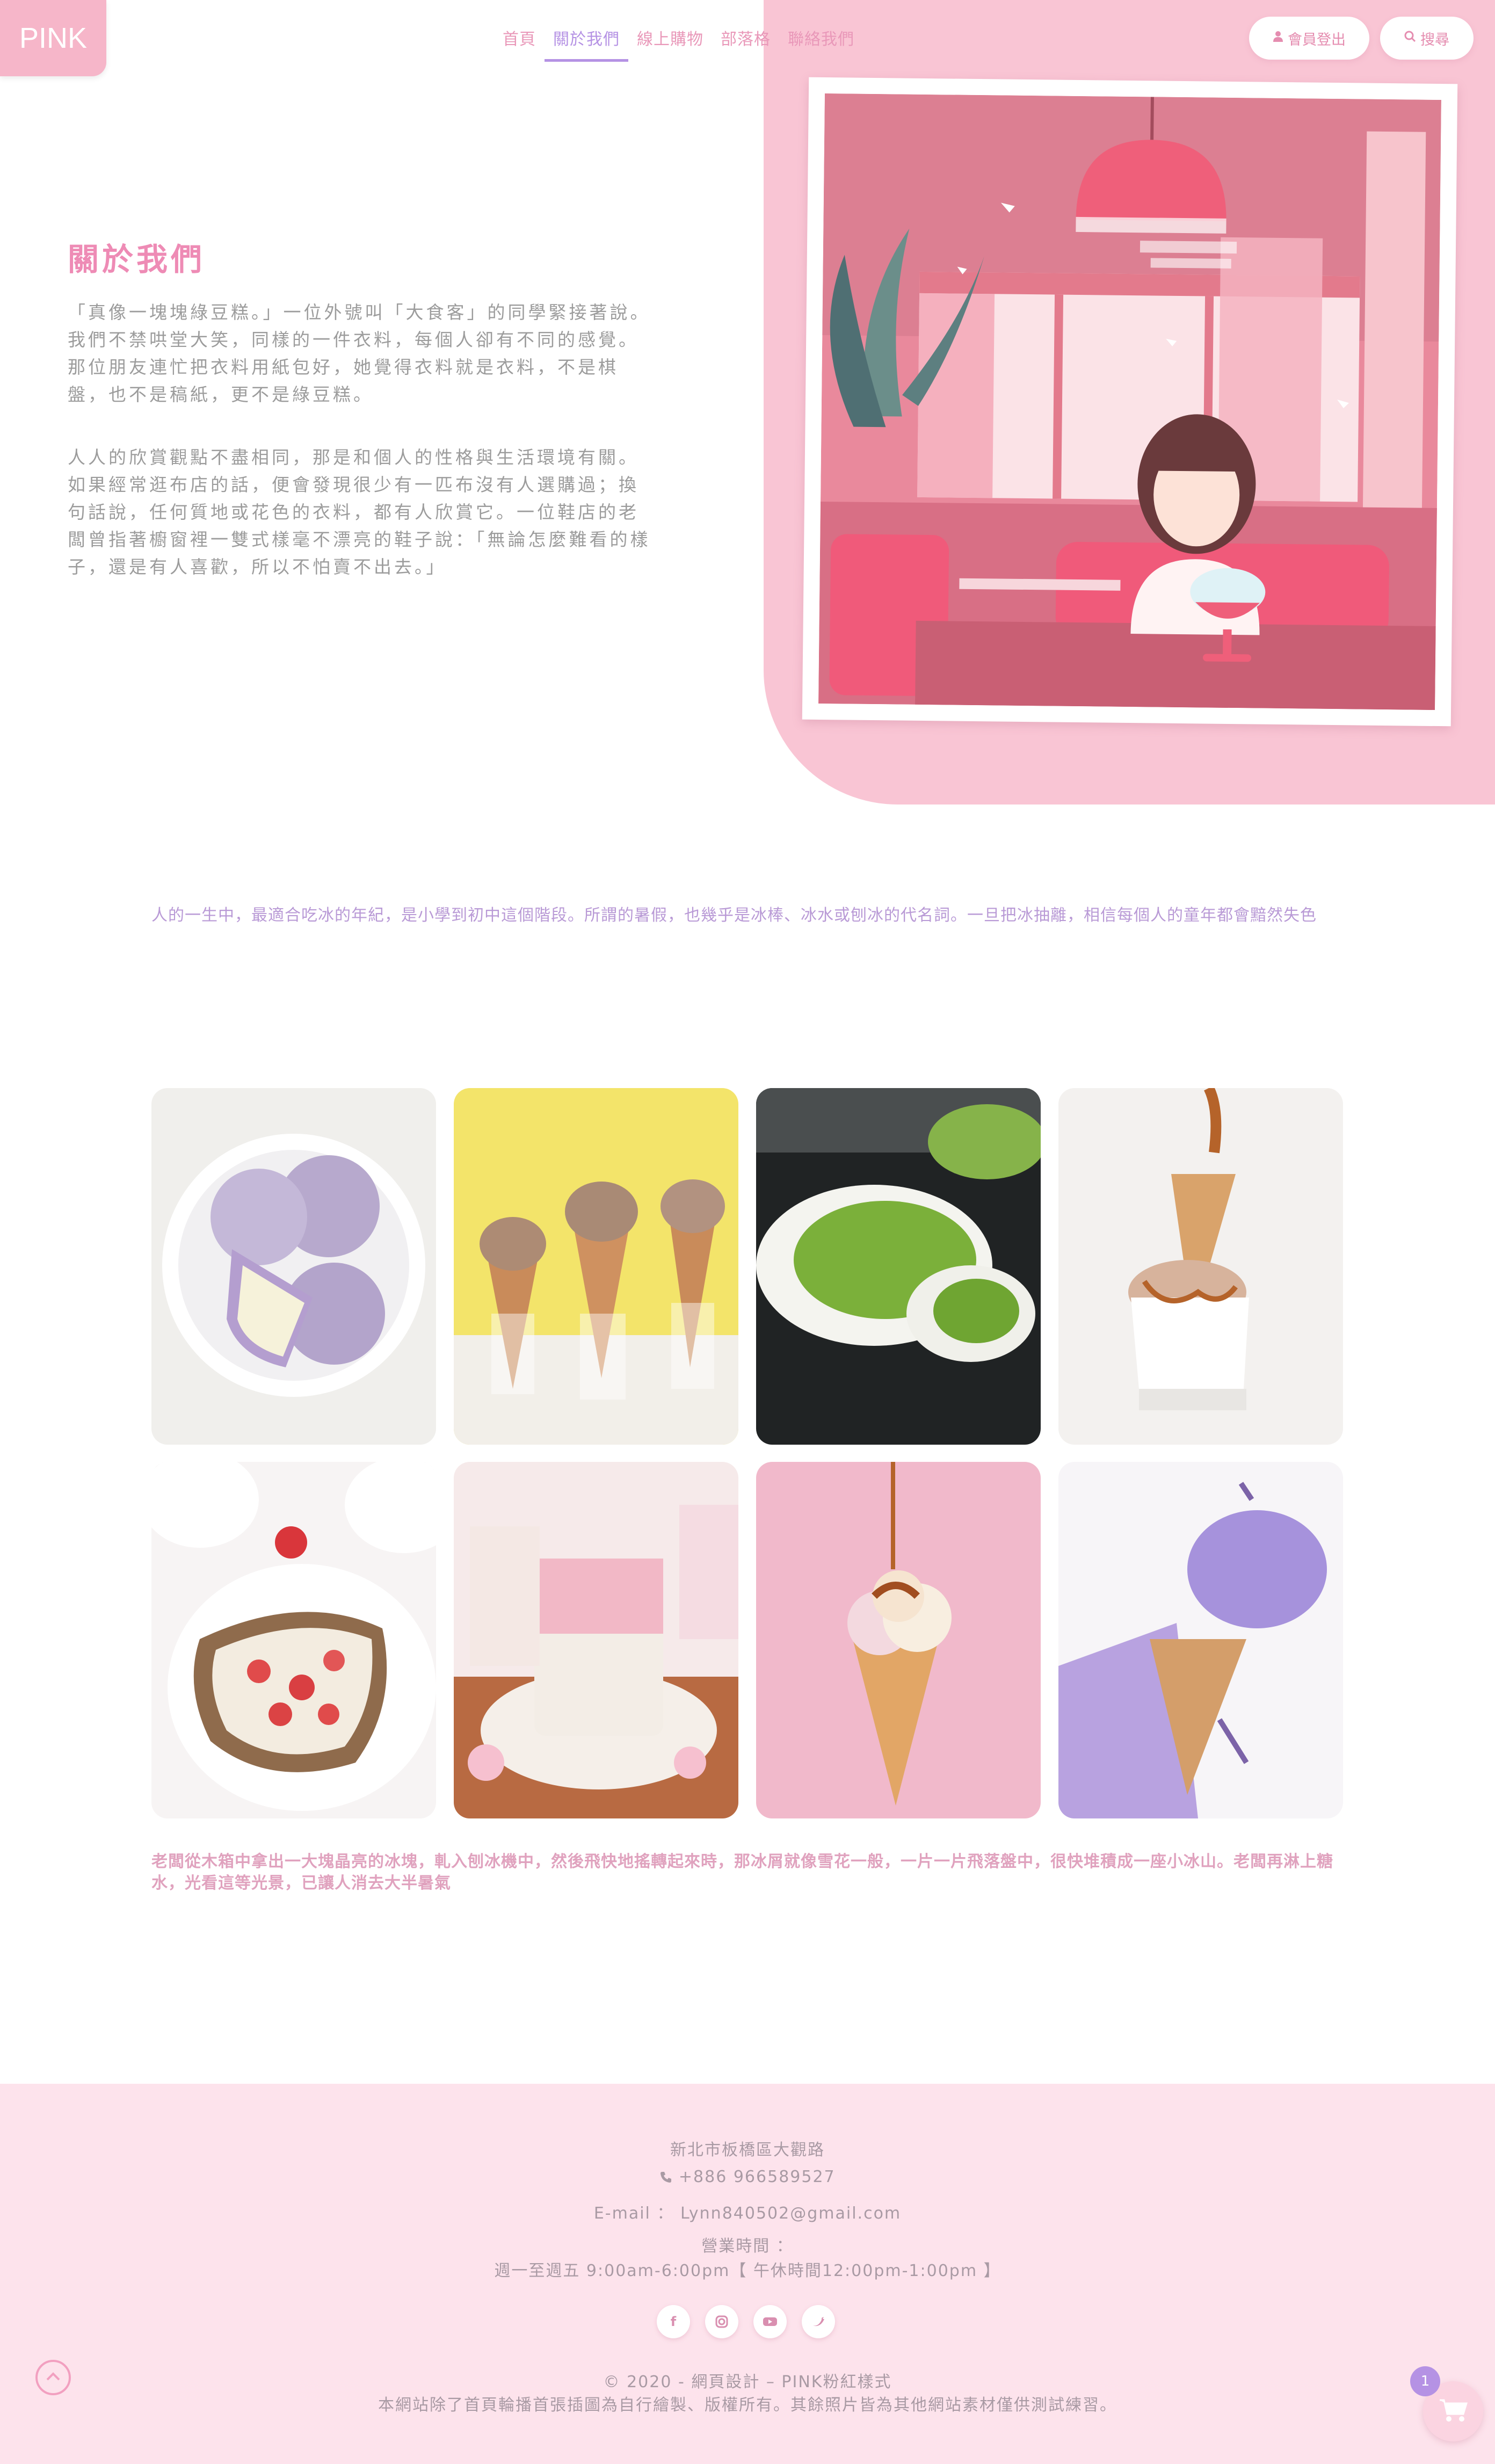 Image resolution: width=1495 pixels, height=2464 pixels. I want to click on taro-mochi-photo, so click(293, 1266).